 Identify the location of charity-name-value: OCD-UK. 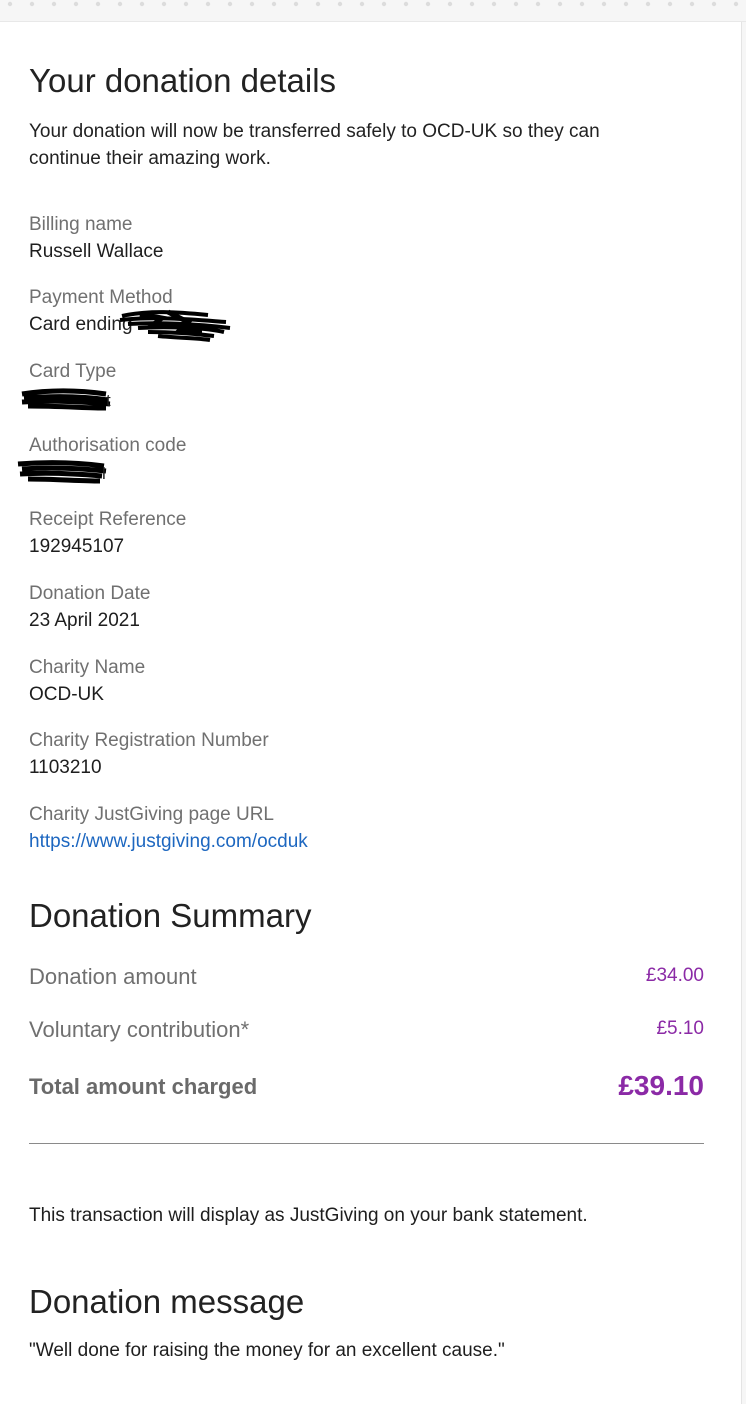
(66, 694).